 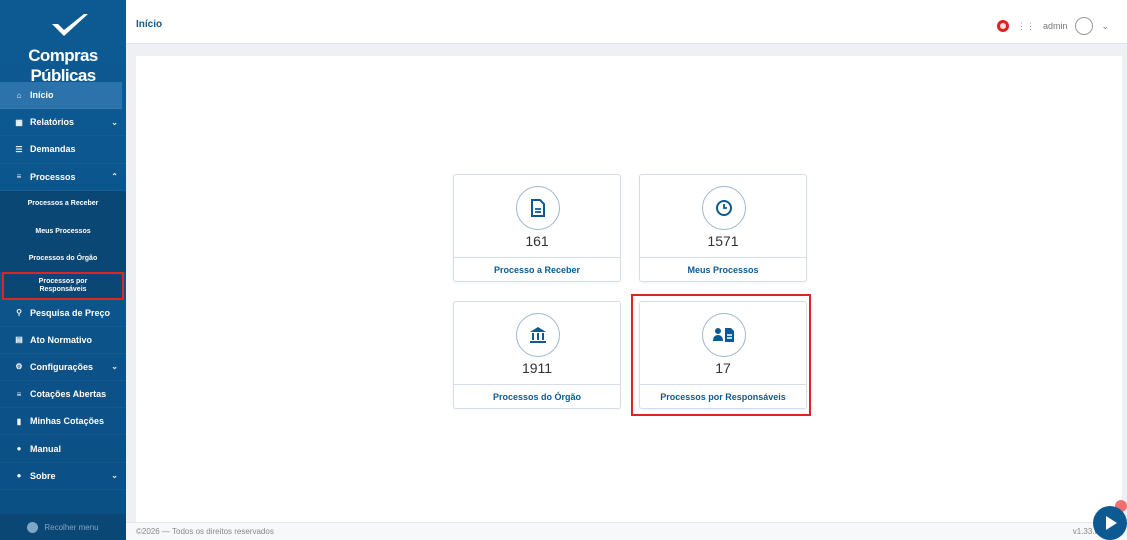 What do you see at coordinates (68, 394) in the screenshot?
I see `sidebar-item-label: Cotações Abertas` at bounding box center [68, 394].